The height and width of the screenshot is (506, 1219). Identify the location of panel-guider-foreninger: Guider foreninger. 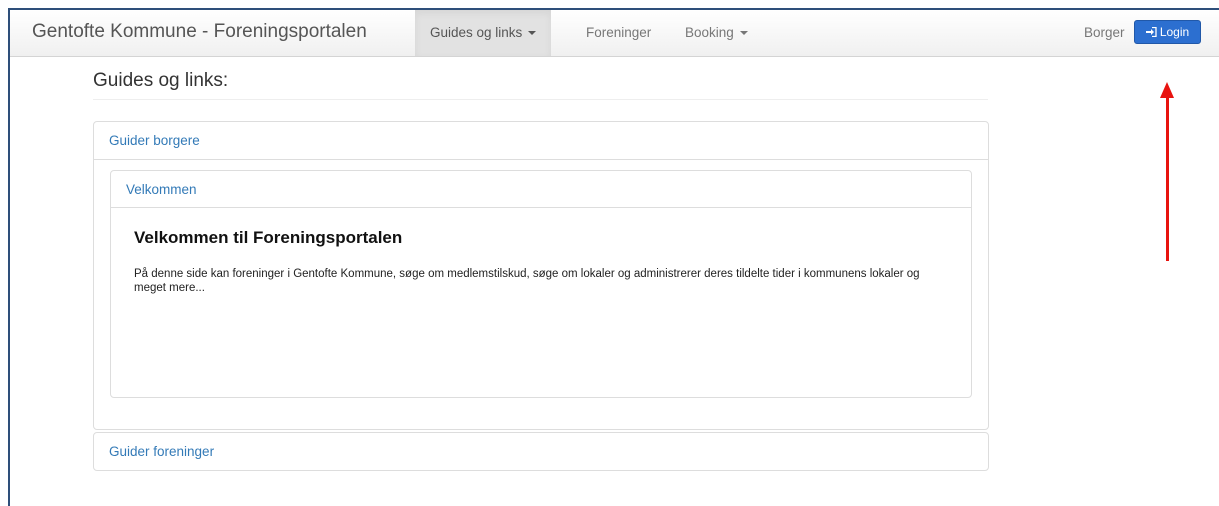
(541, 451).